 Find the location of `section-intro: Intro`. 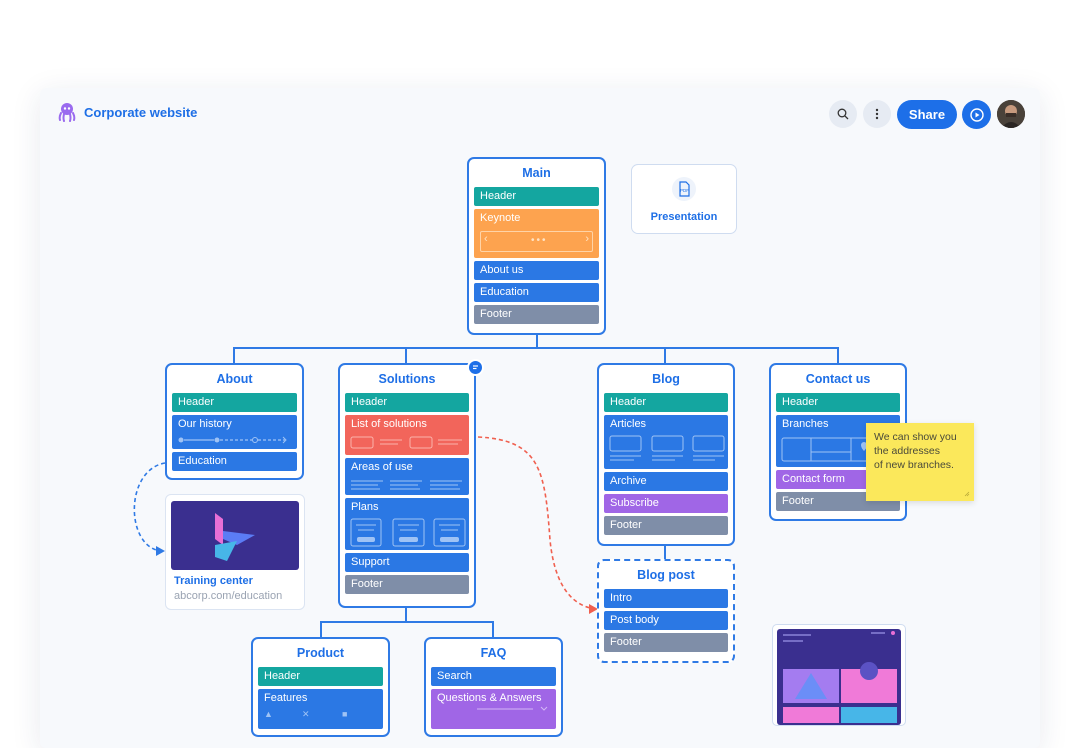

section-intro: Intro is located at coordinates (666, 598).